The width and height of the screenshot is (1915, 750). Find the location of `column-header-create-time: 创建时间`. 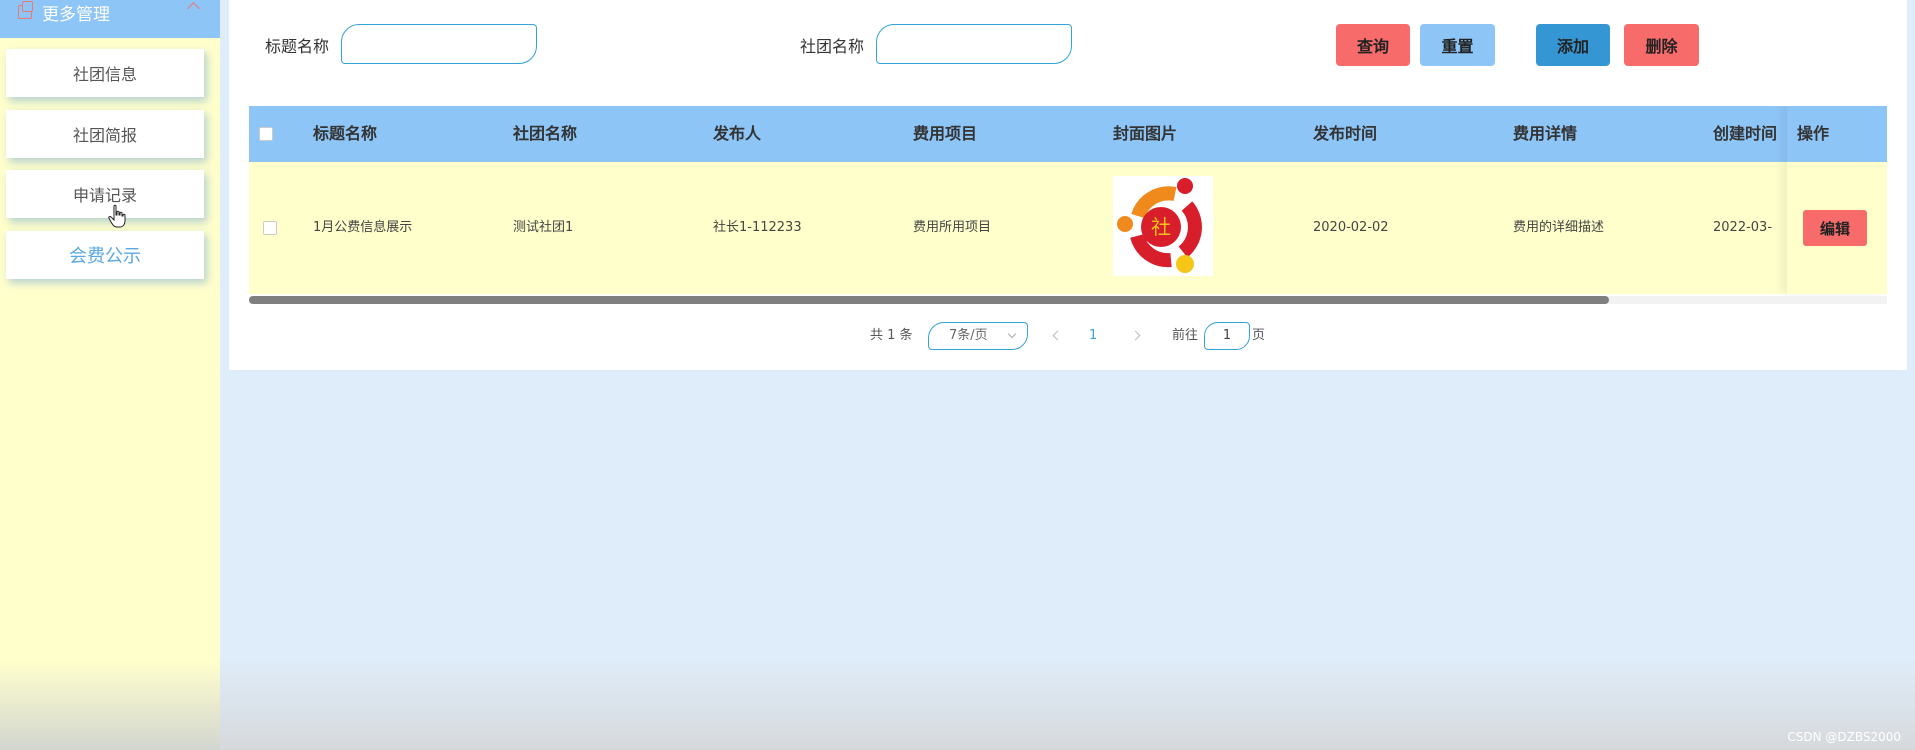

column-header-create-time: 创建时间 is located at coordinates (1745, 133).